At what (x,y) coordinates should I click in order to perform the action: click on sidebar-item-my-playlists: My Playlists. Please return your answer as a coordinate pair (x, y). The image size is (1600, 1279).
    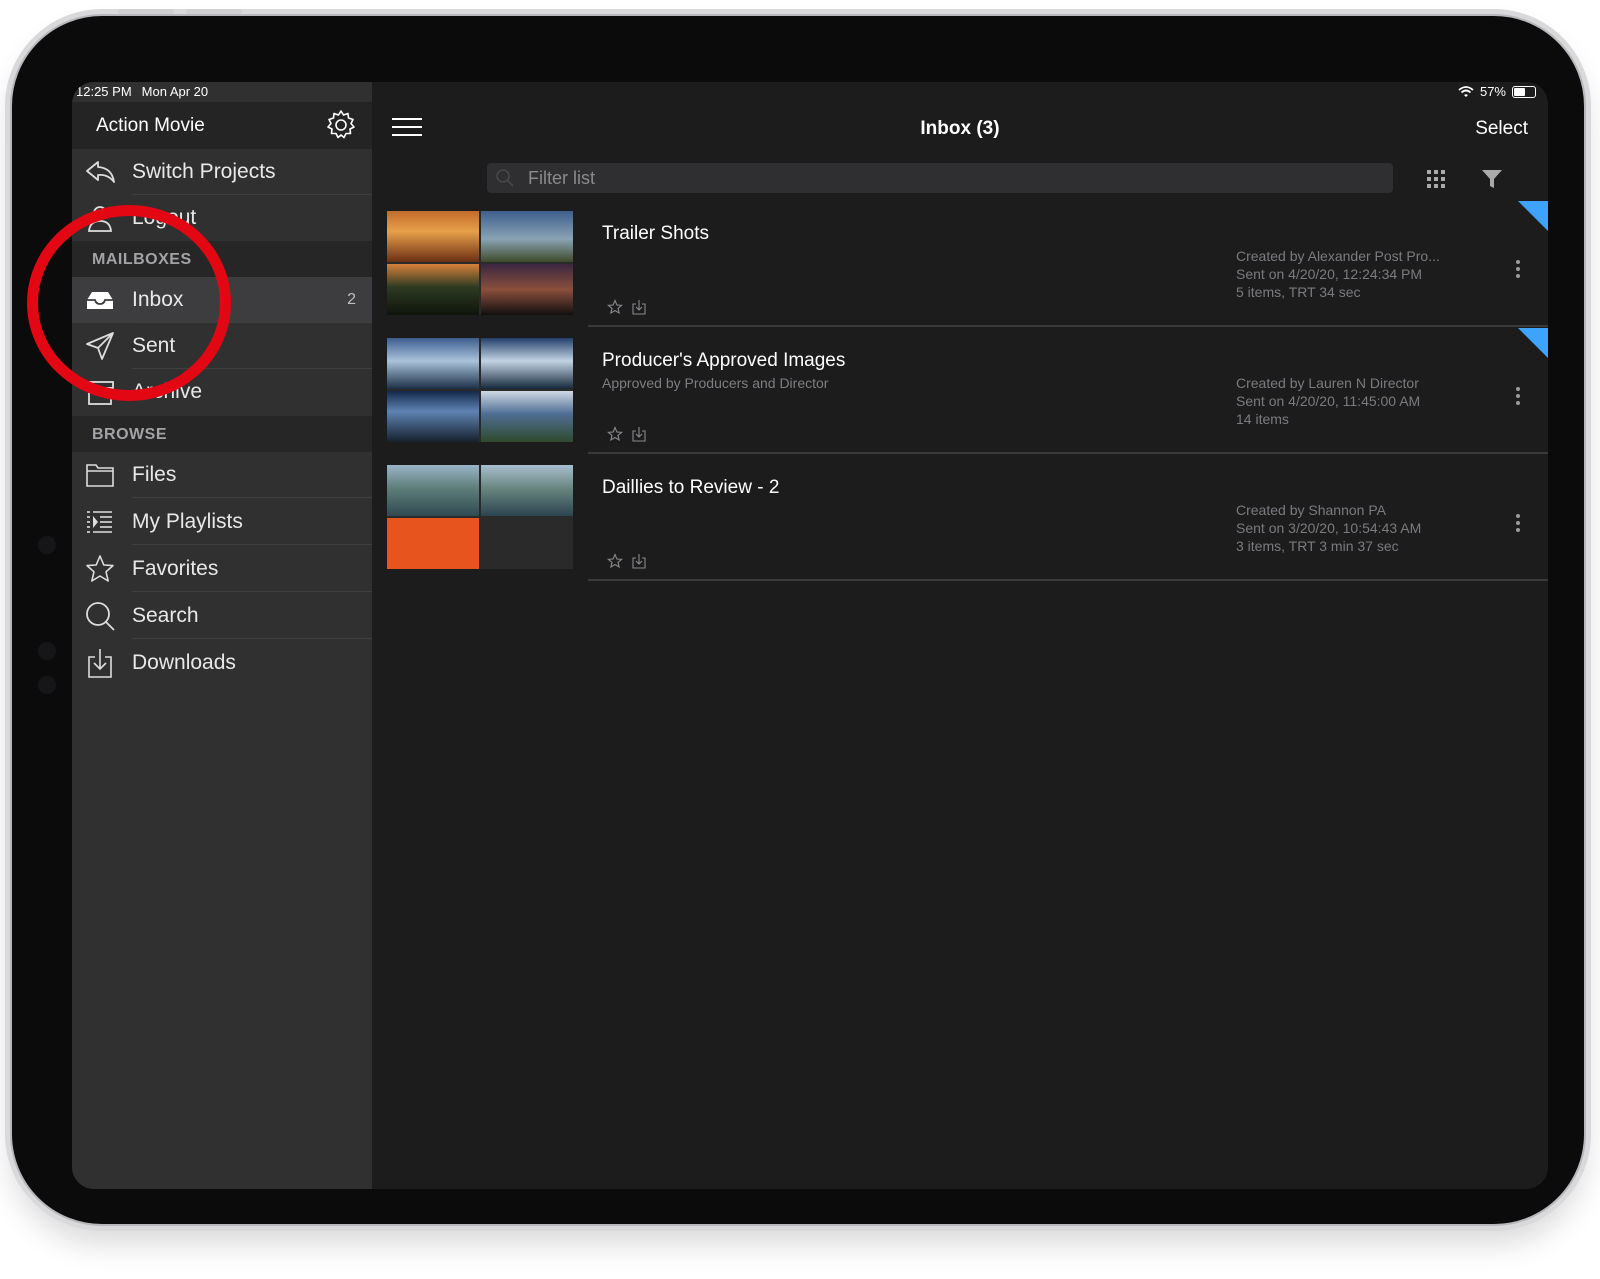
    Looking at the image, I should click on (222, 522).